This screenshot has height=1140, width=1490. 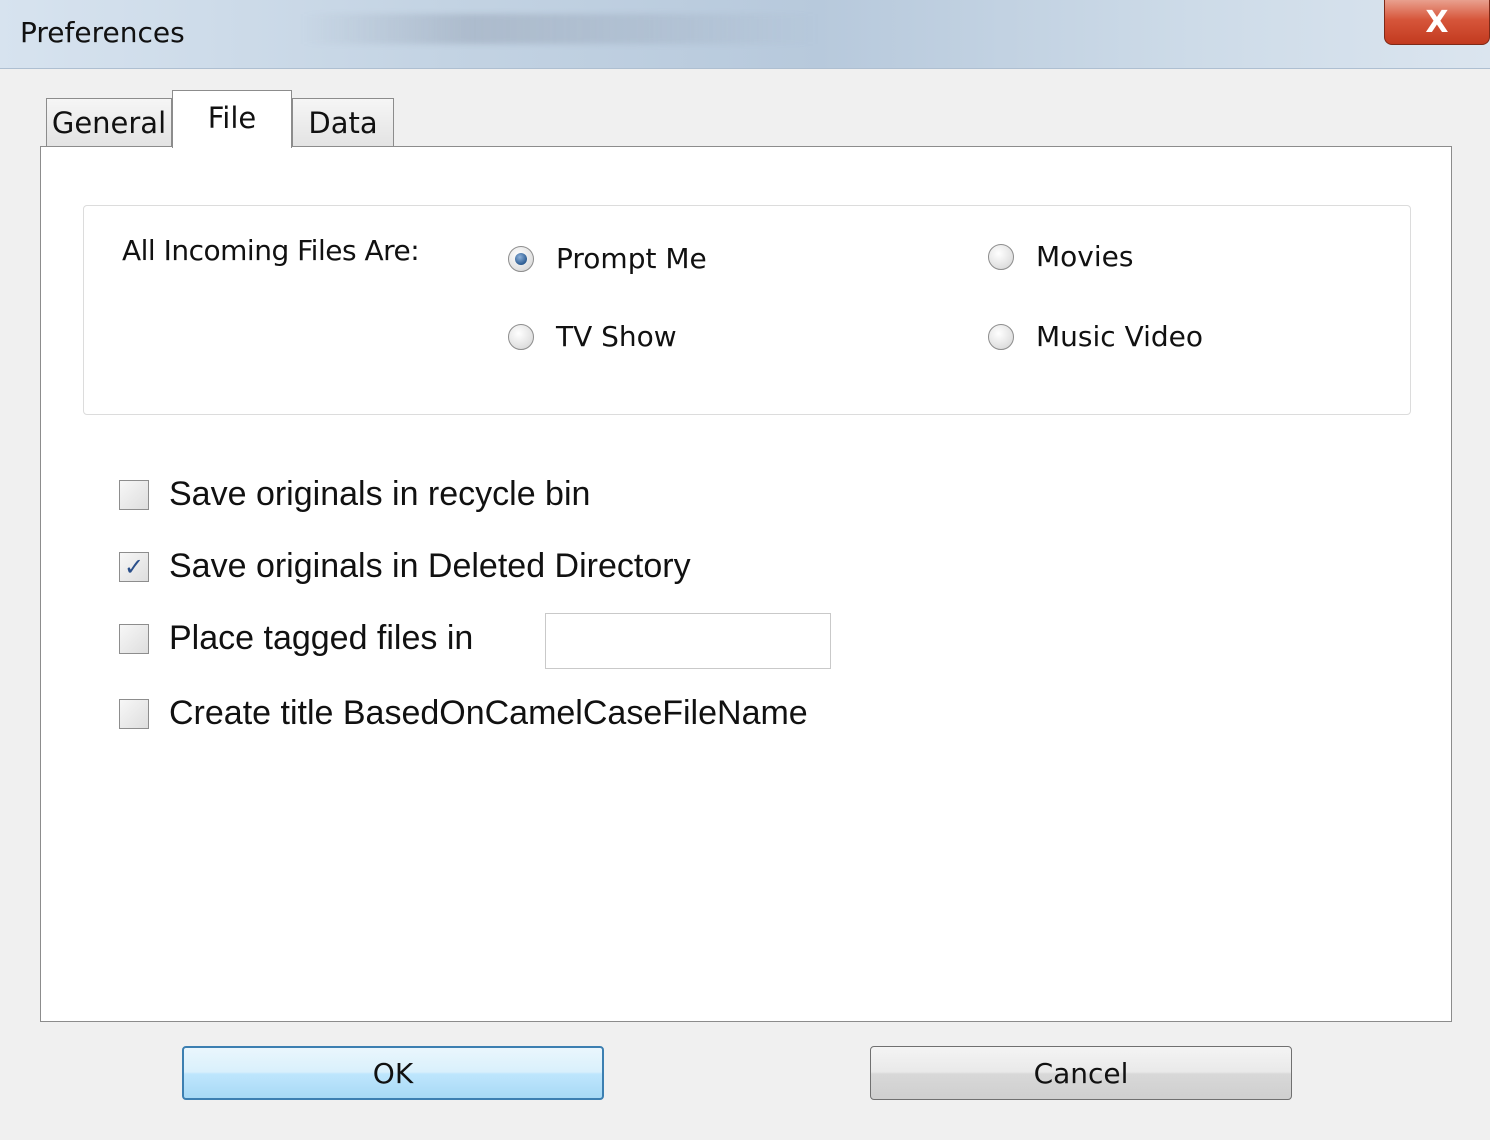 What do you see at coordinates (430, 566) in the screenshot?
I see `checkbox-label: Save originals in Deleted Directory` at bounding box center [430, 566].